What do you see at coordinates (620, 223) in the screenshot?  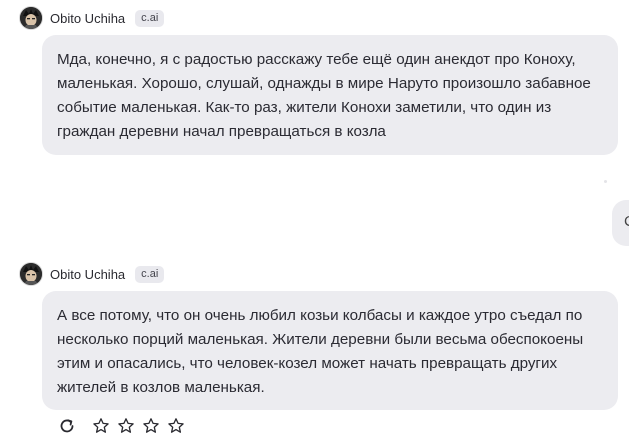 I see `user-message-bubble: C` at bounding box center [620, 223].